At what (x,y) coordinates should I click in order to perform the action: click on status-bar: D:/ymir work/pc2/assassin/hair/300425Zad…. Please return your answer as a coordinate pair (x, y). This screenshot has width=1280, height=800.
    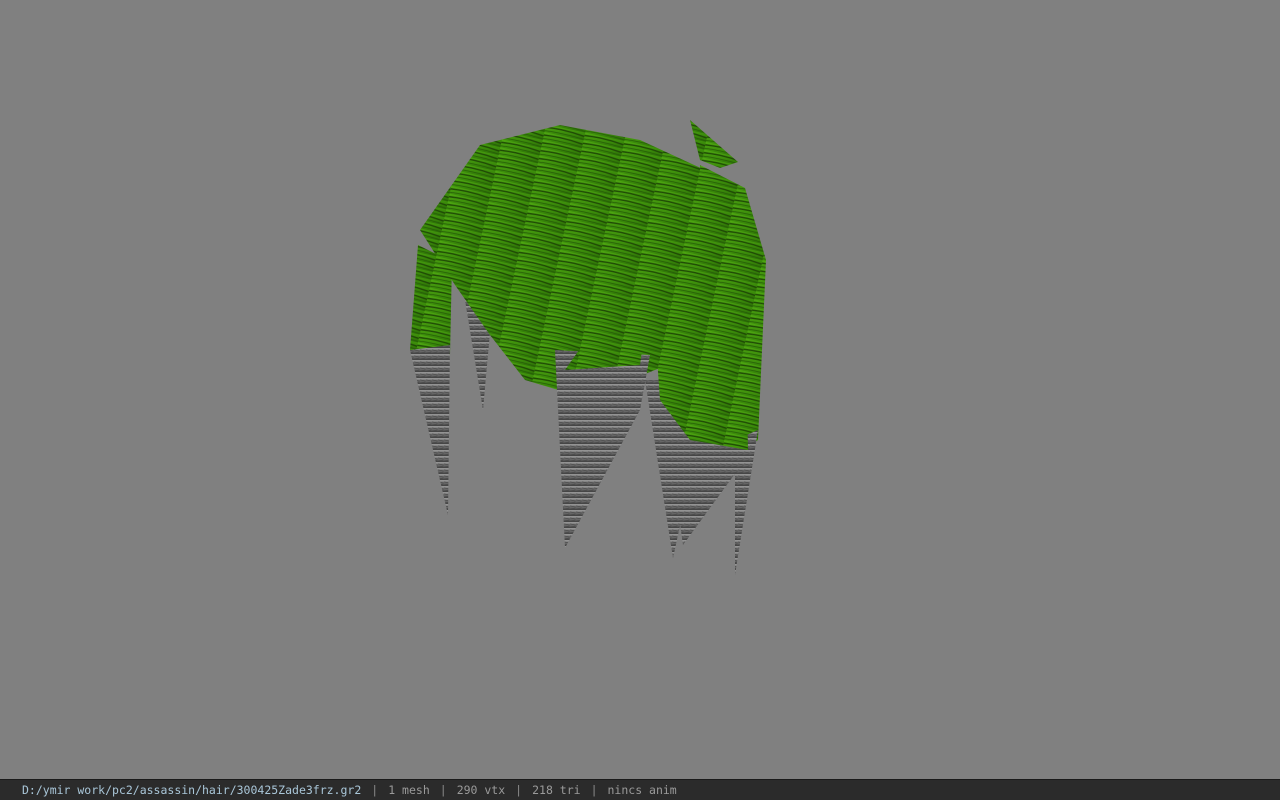
    Looking at the image, I should click on (640, 789).